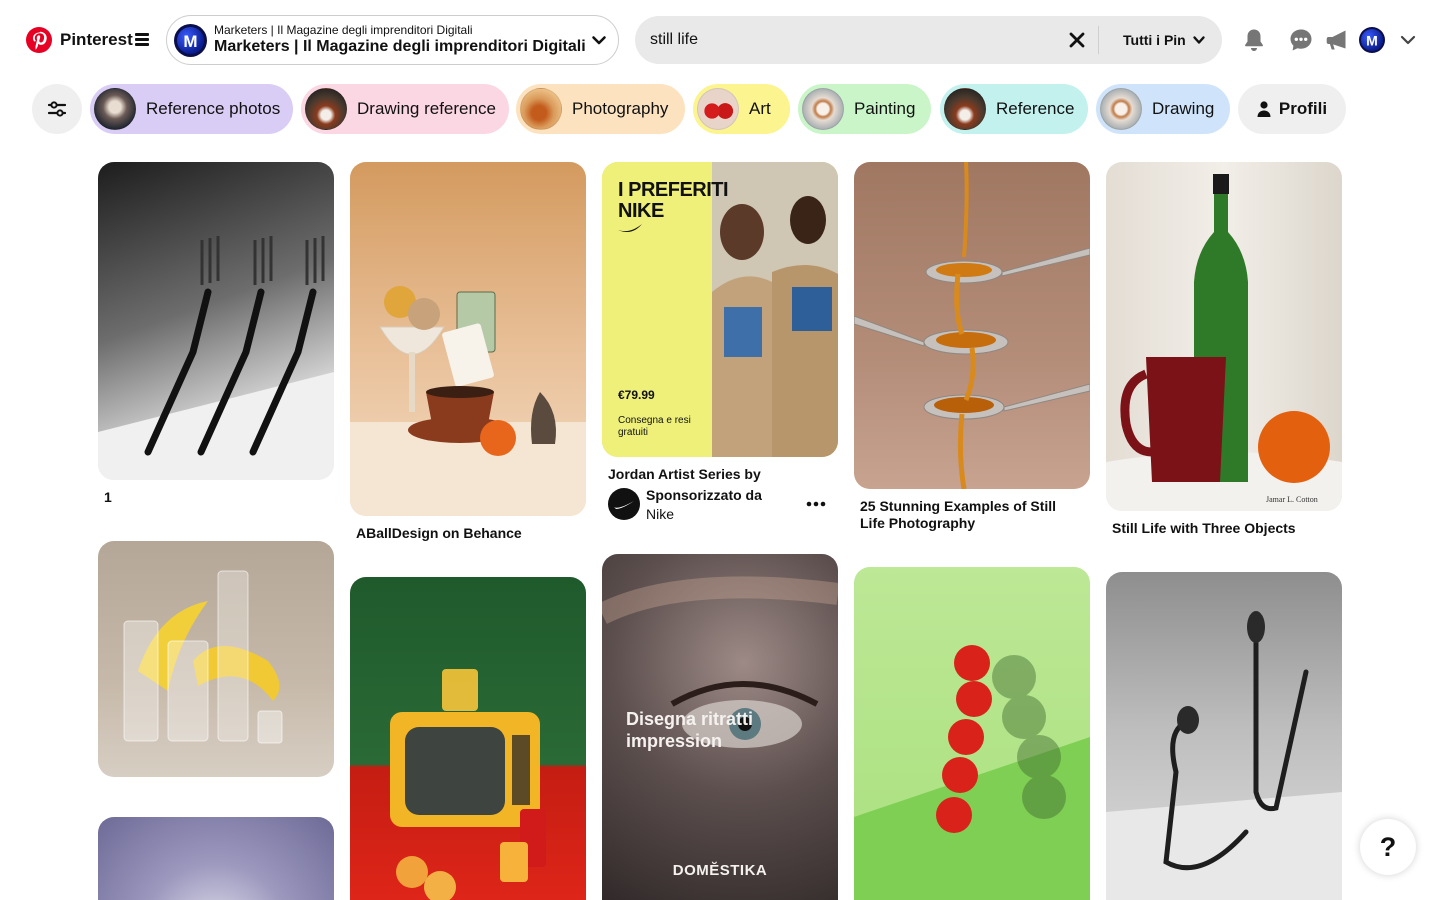 The height and width of the screenshot is (900, 1440). What do you see at coordinates (674, 741) in the screenshot?
I see `ad-headline-2: impression` at bounding box center [674, 741].